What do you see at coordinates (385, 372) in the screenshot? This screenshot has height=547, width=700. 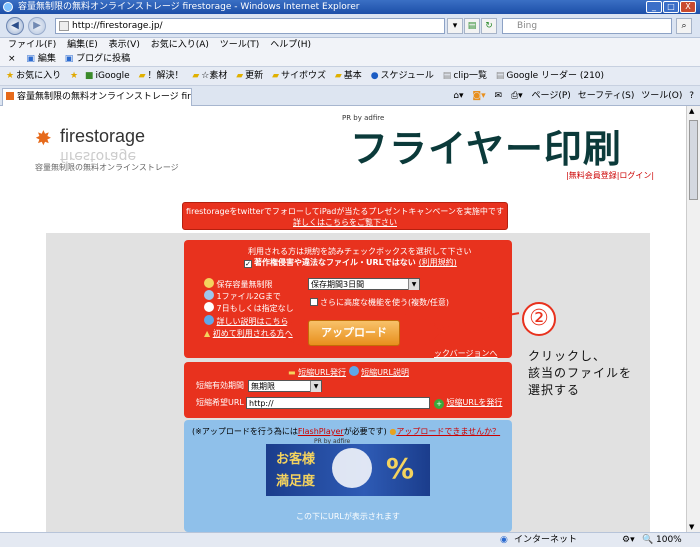 I see `short-url-help-link: 短縮URL説明` at bounding box center [385, 372].